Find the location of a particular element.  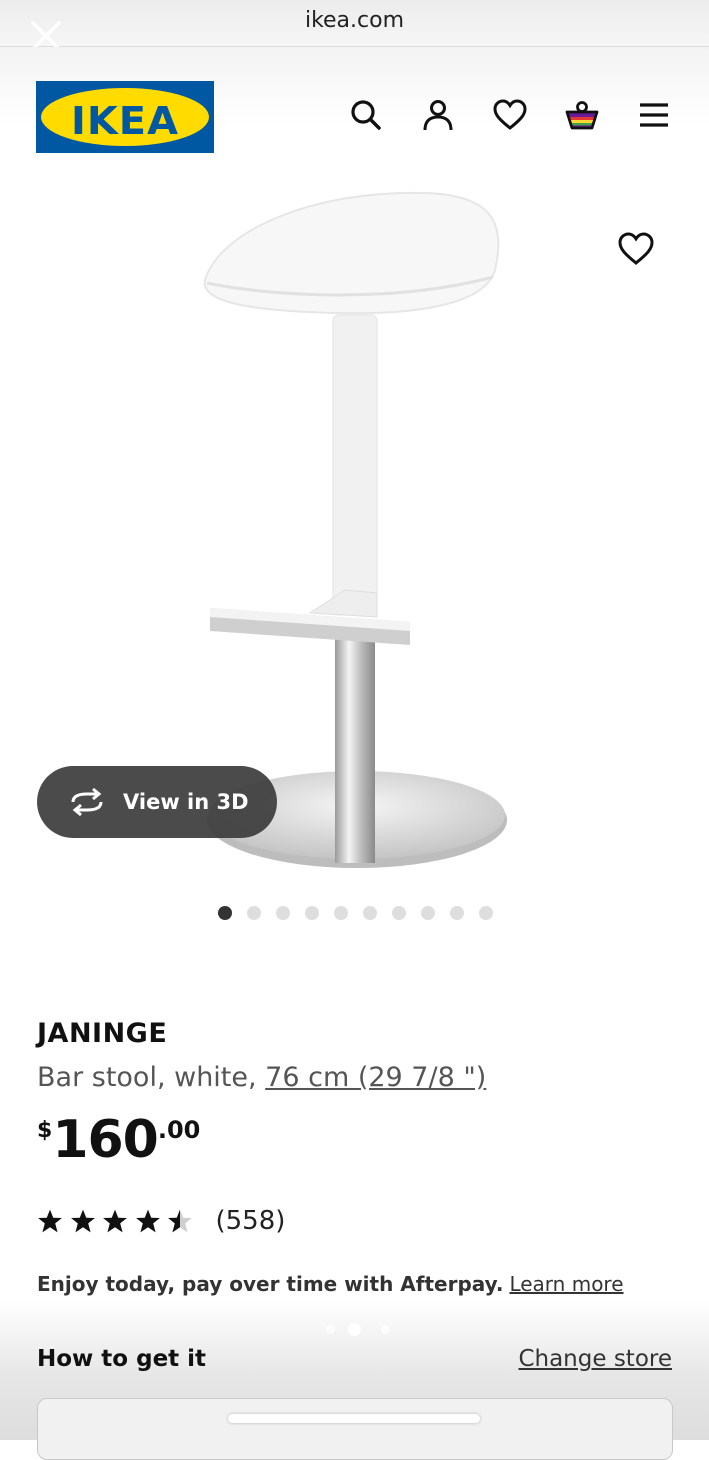

product-description: Bar stool, white, 76 cm (29 7/8 ") is located at coordinates (261, 1077).